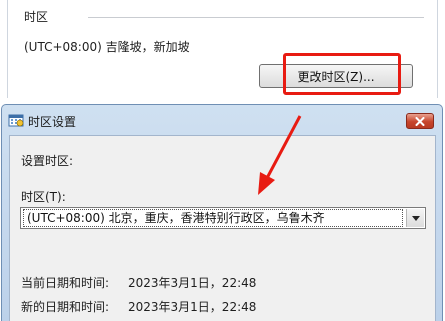 This screenshot has width=445, height=321. What do you see at coordinates (192, 283) in the screenshot?
I see `current-datetime-value: 2023年3月1日，22:48` at bounding box center [192, 283].